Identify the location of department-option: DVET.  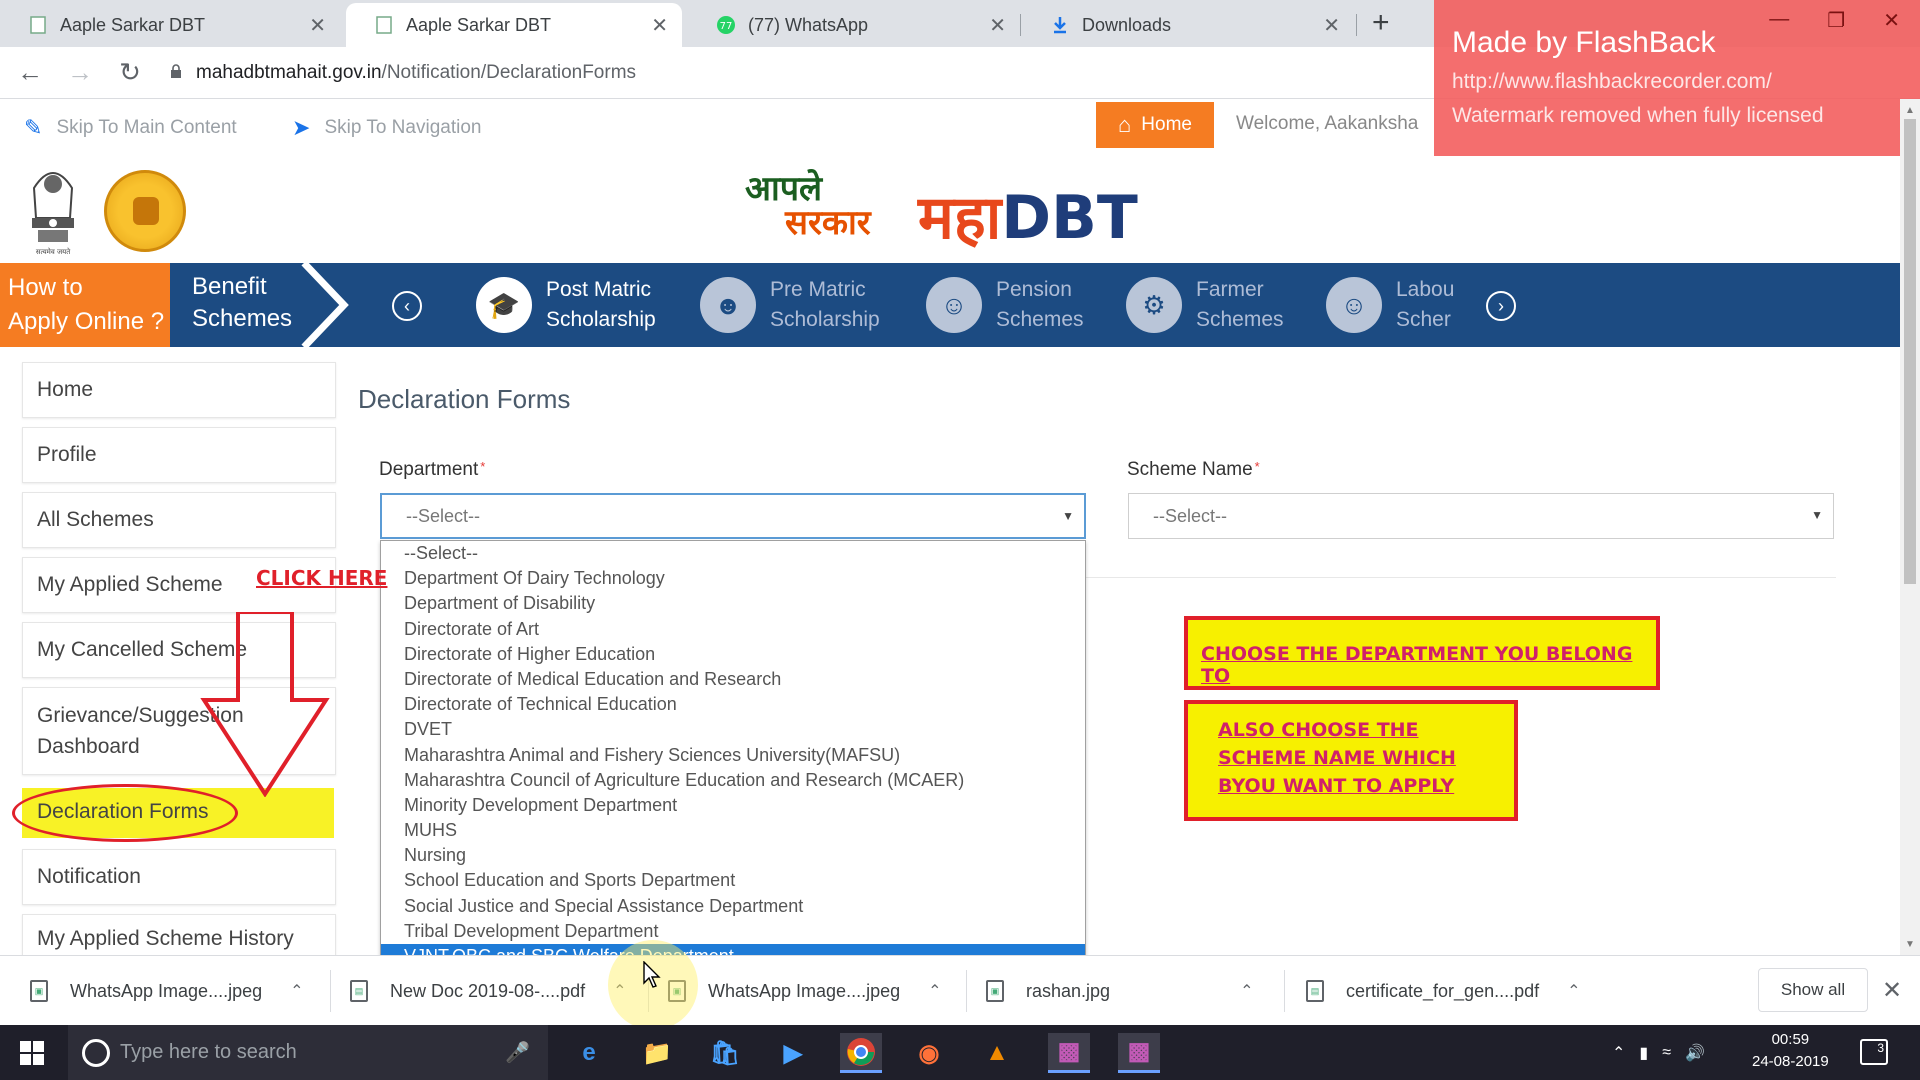
(733, 729).